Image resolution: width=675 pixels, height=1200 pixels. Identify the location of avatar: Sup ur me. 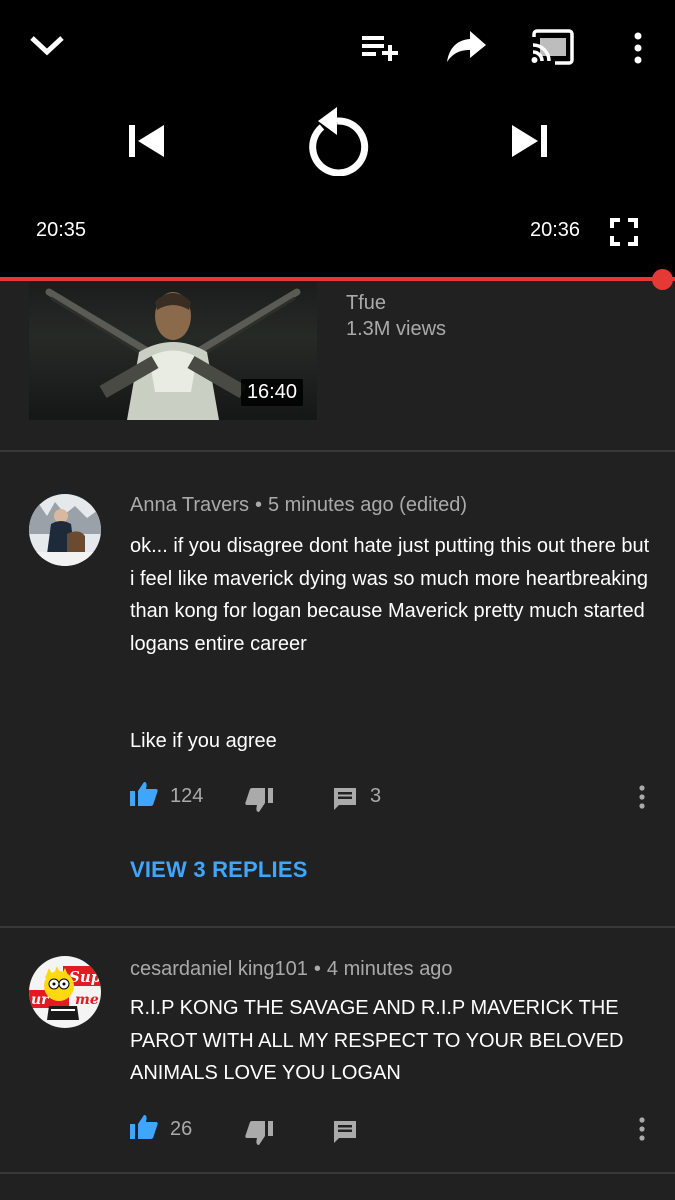
(65, 992).